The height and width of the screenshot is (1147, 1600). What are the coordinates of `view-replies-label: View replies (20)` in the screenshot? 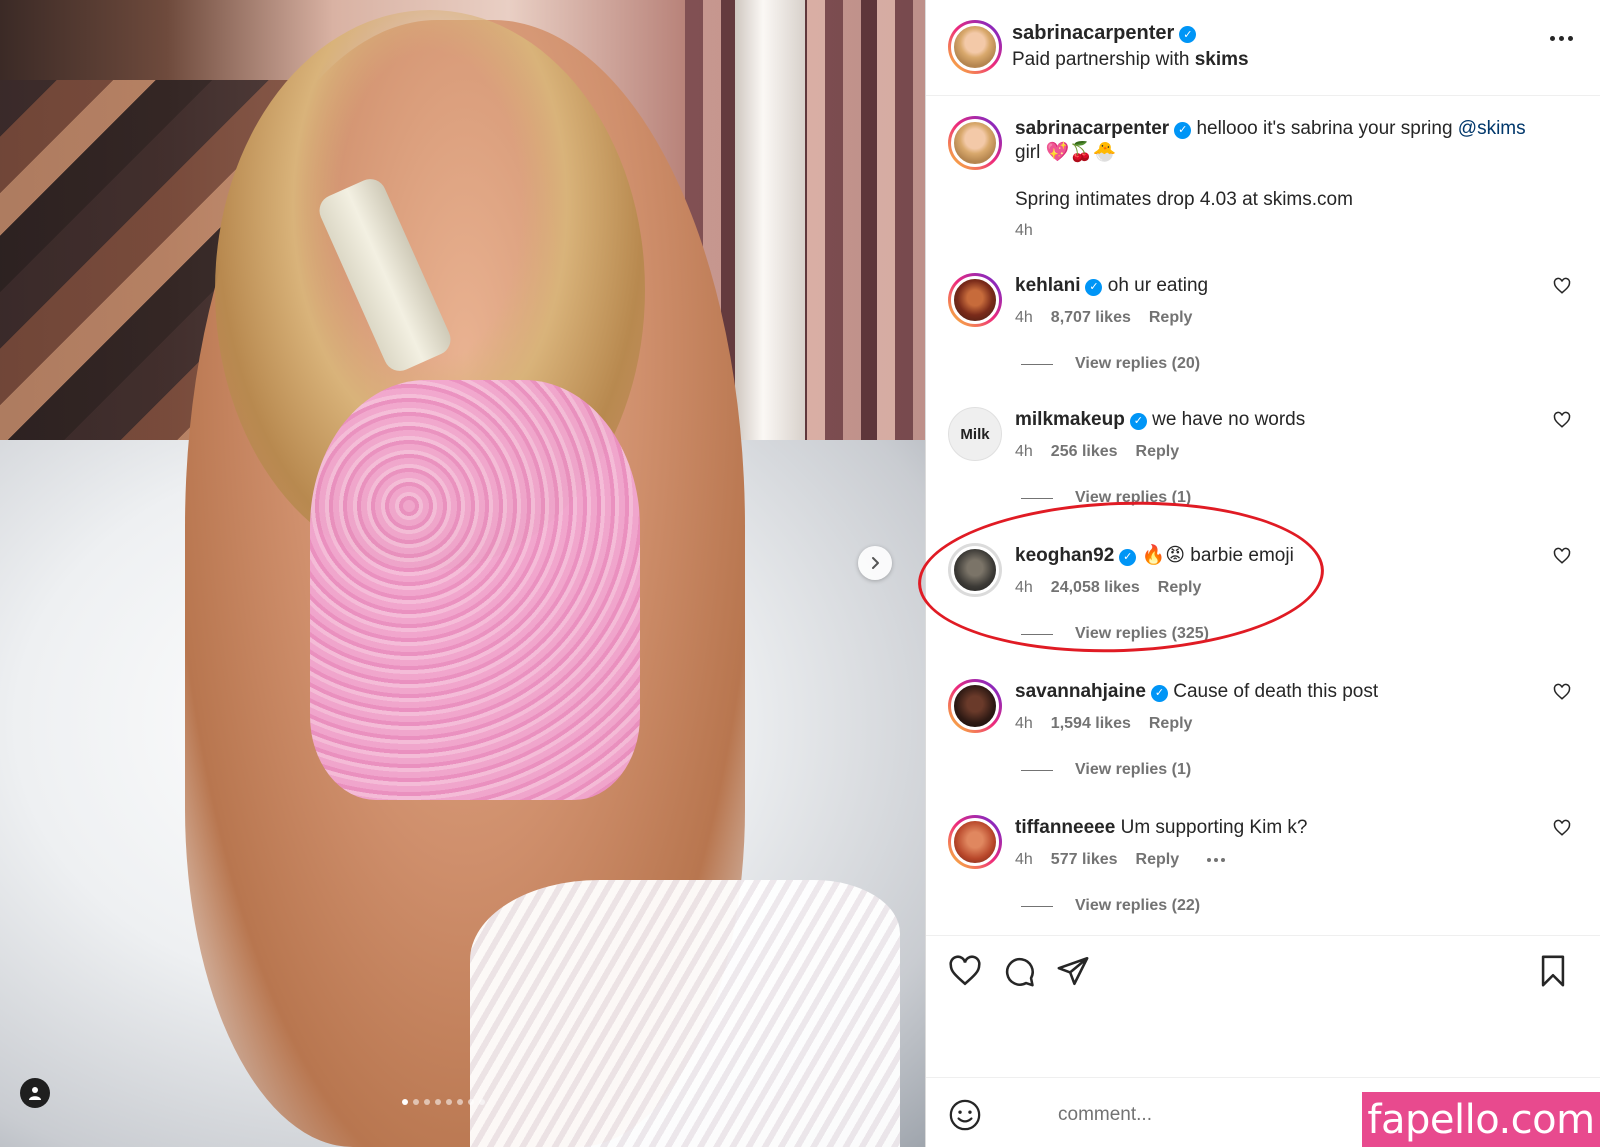 It's located at (1137, 364).